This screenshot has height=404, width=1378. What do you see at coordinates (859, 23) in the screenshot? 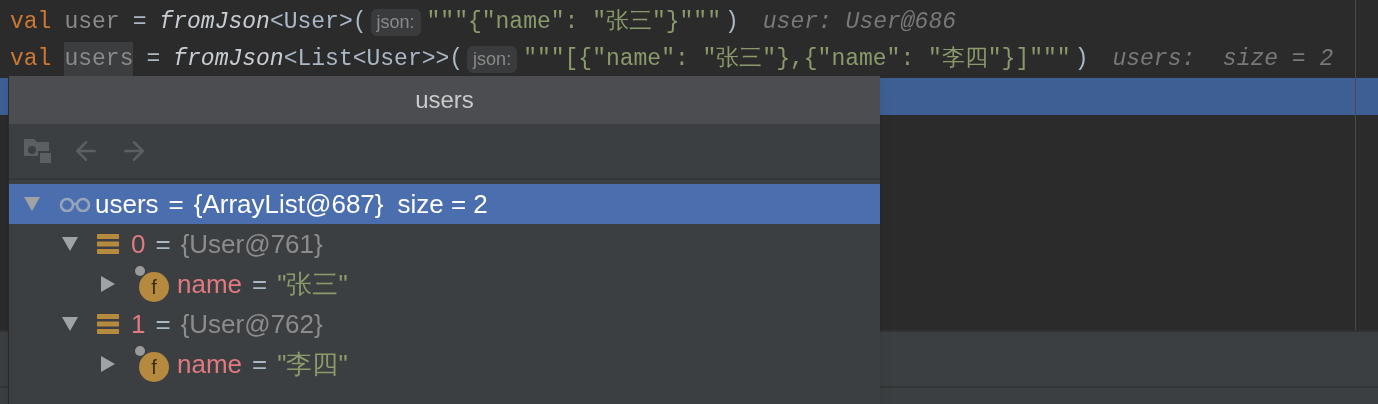
I see `inline-debug-value: user: User@686` at bounding box center [859, 23].